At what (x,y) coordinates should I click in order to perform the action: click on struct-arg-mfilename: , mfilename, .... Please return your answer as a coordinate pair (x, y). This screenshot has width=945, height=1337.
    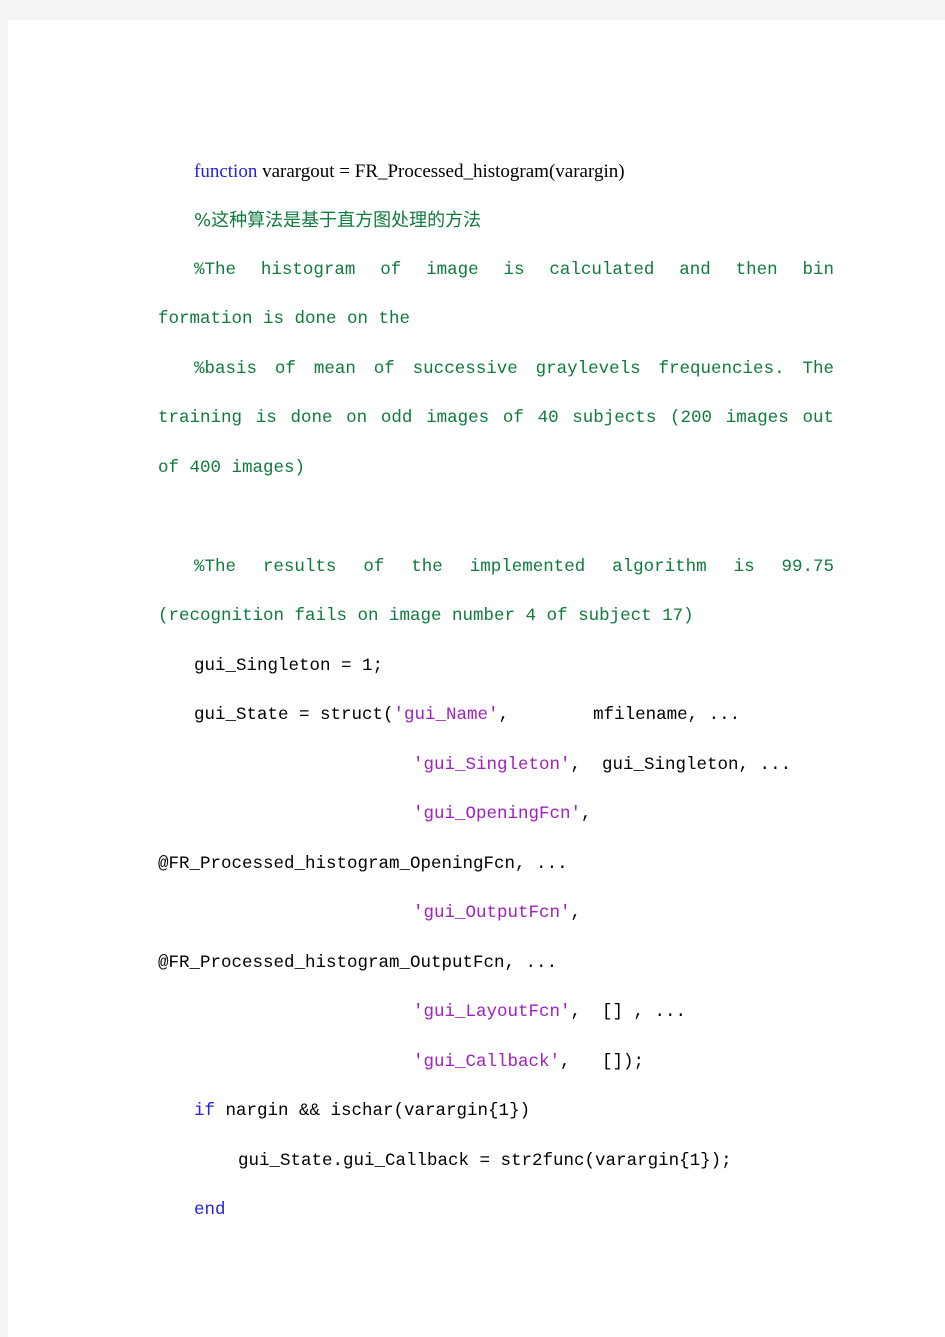
    Looking at the image, I should click on (619, 715).